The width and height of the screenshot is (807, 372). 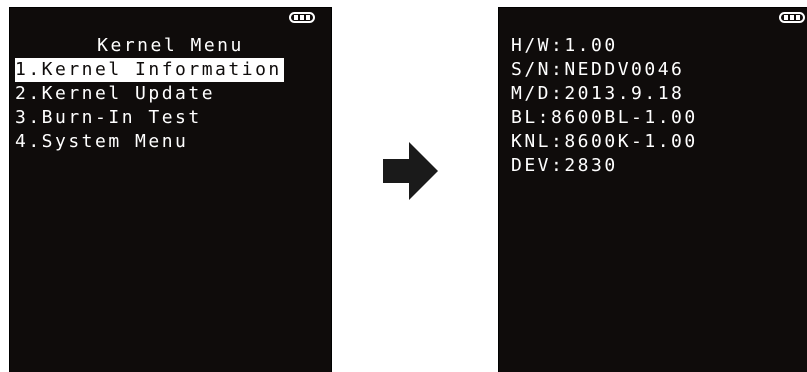 What do you see at coordinates (108, 118) in the screenshot?
I see `menu-item-burn-in-test: 3.Burn-In Test` at bounding box center [108, 118].